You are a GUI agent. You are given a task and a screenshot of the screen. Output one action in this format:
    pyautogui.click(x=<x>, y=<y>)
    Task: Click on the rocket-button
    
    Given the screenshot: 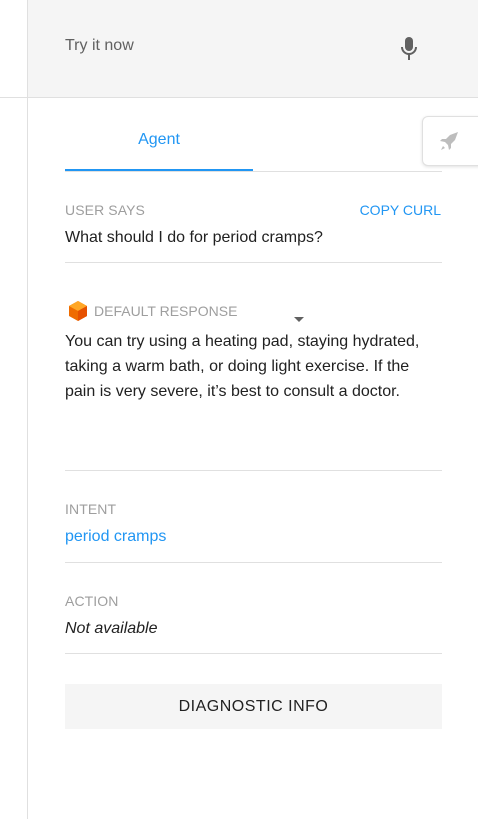 What is the action you would take?
    pyautogui.click(x=450, y=141)
    